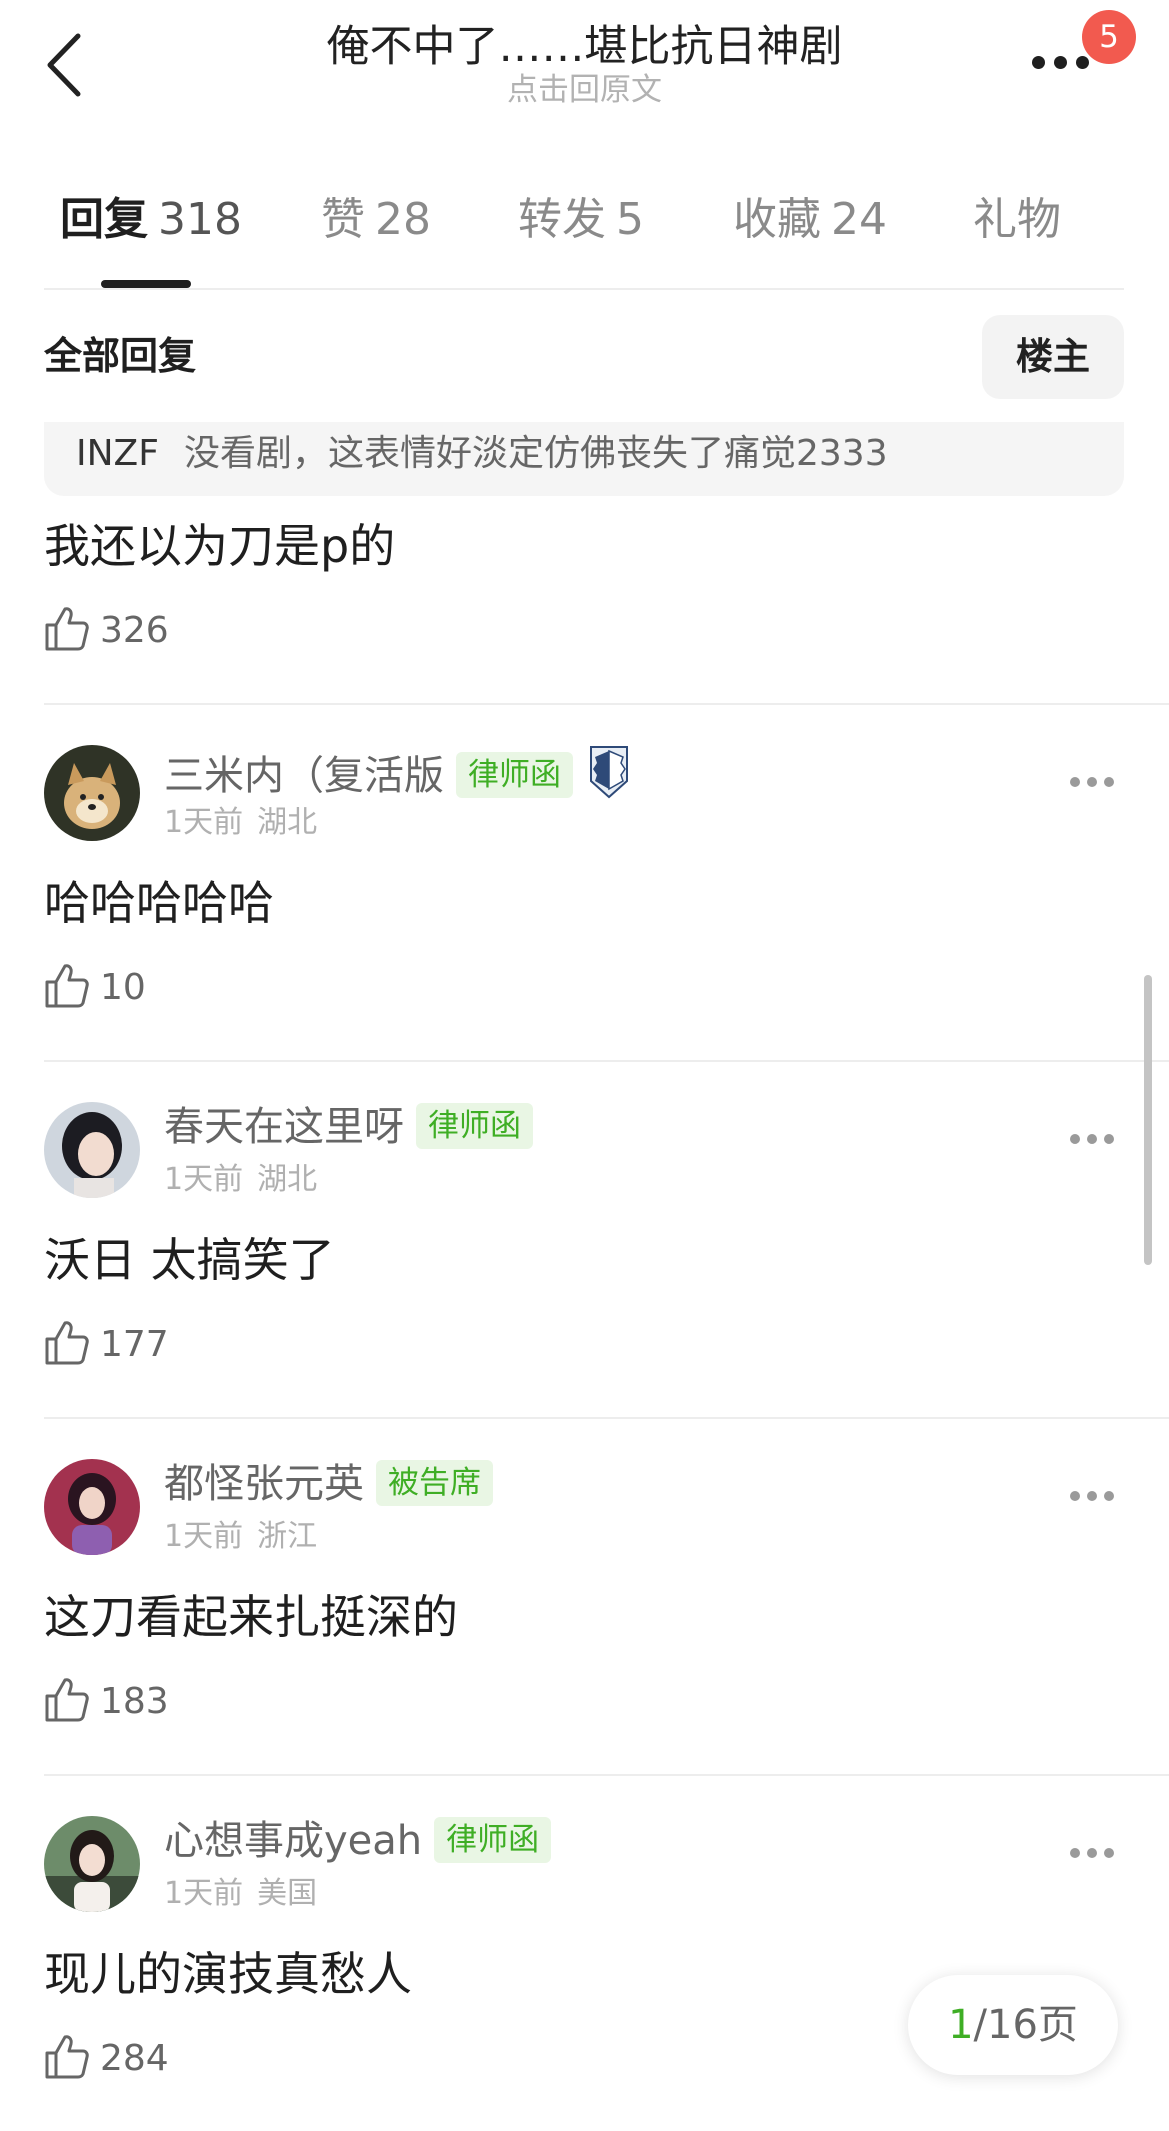 Image resolution: width=1169 pixels, height=2131 pixels. I want to click on comment-meta: 1天前 浙江, so click(240, 1537).